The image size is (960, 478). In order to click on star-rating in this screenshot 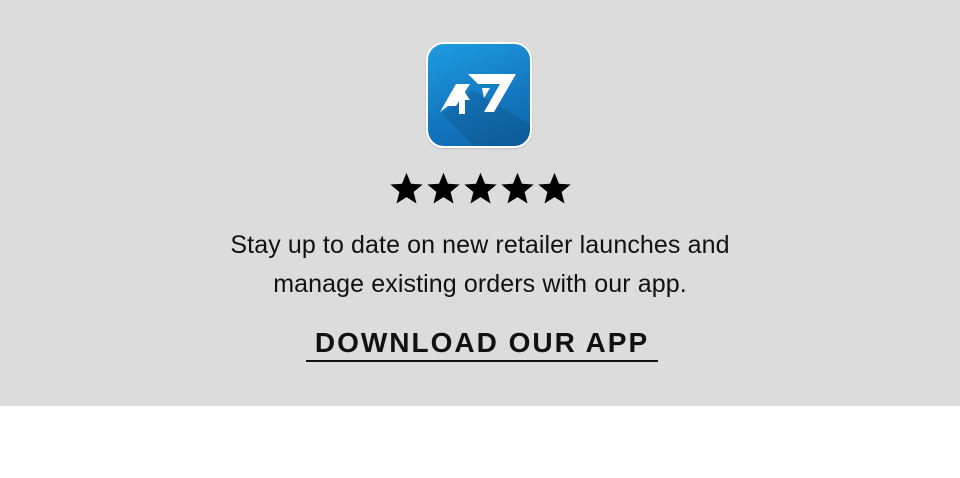, I will do `click(480, 188)`.